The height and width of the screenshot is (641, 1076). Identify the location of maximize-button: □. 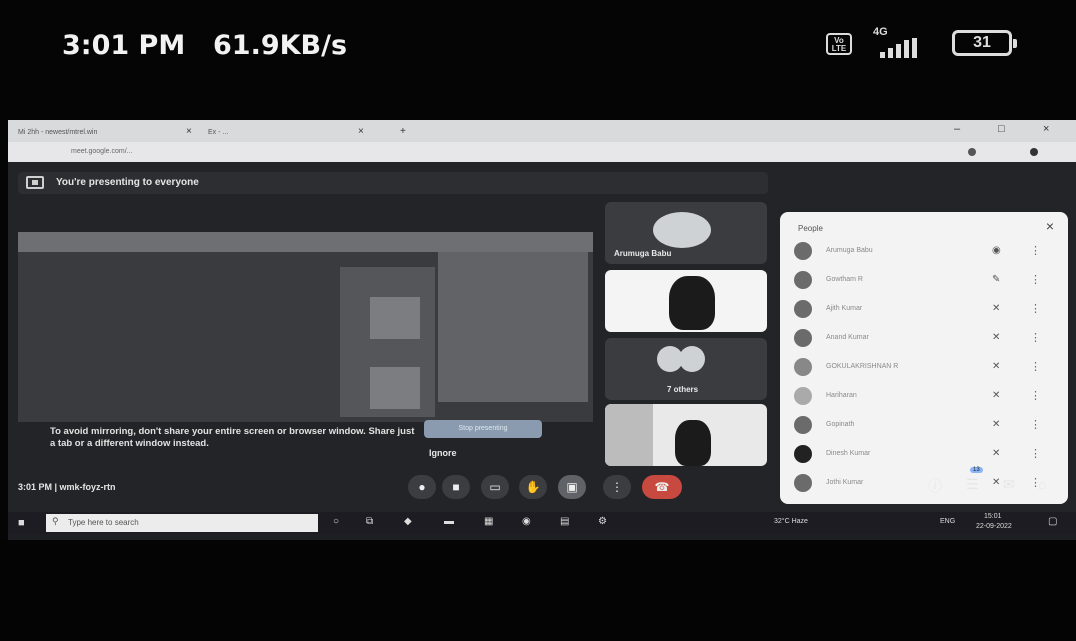
(1001, 129).